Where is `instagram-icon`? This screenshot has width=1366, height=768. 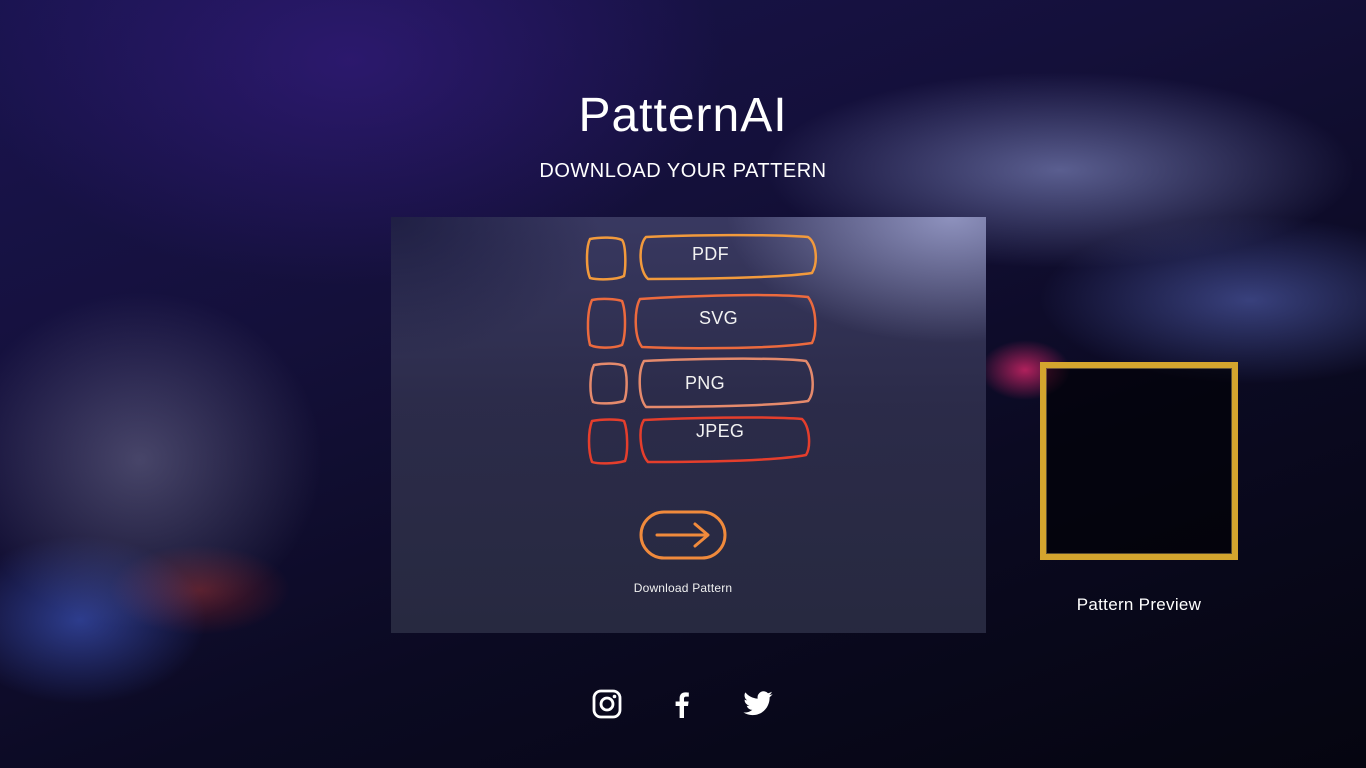
instagram-icon is located at coordinates (607, 704).